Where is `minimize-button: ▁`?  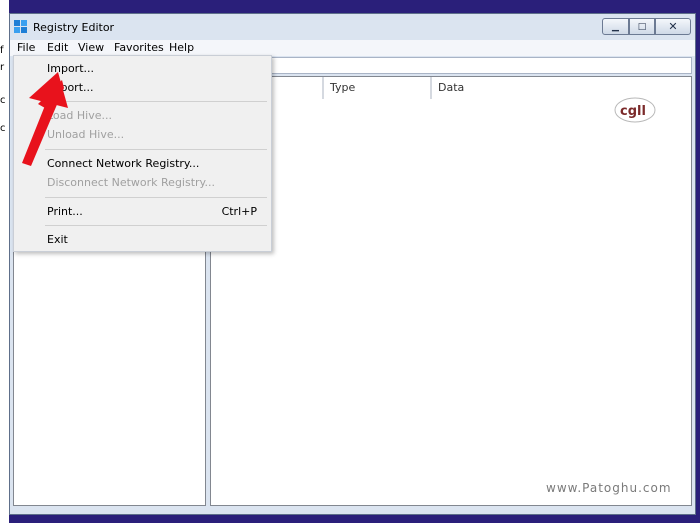 minimize-button: ▁ is located at coordinates (615, 26).